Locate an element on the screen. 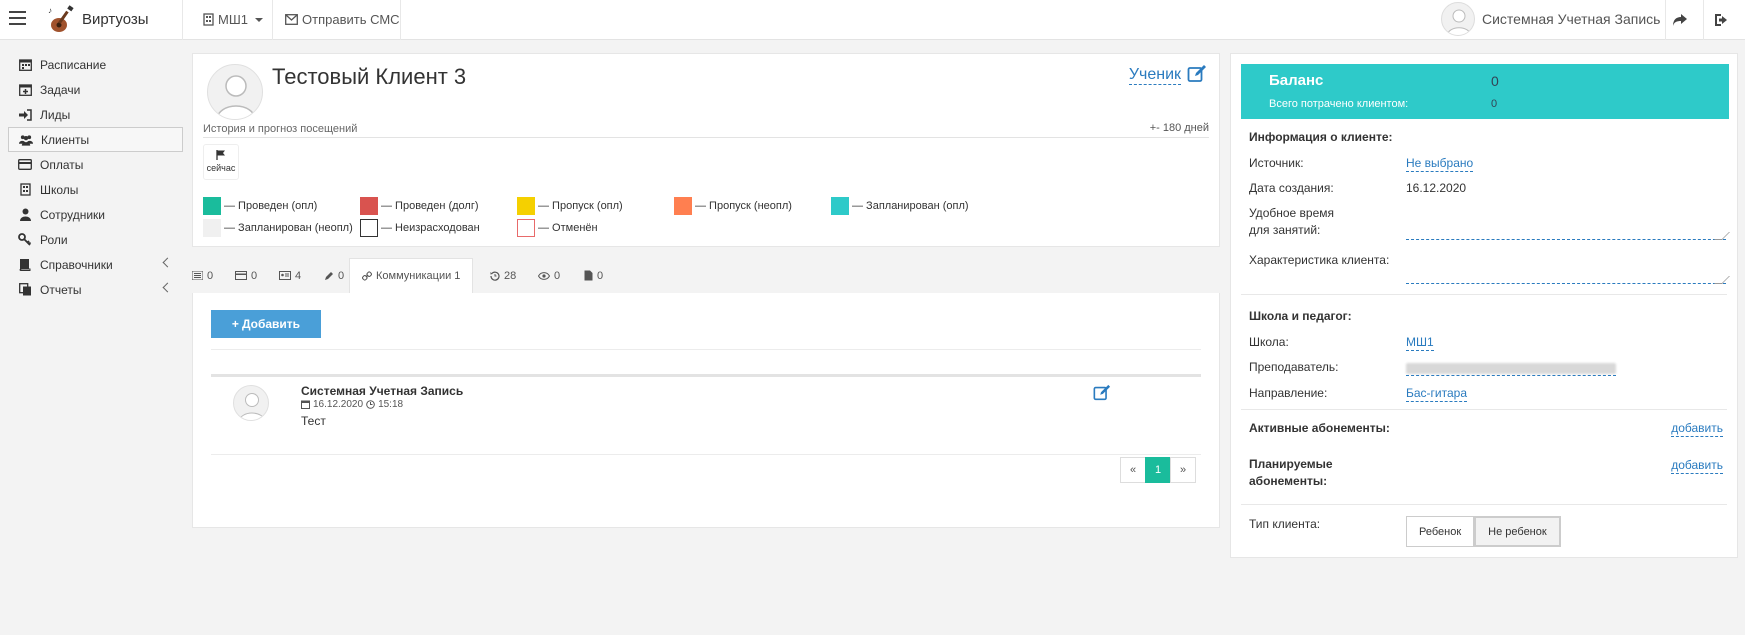 The height and width of the screenshot is (635, 1745). sidebar-item-label: Расписание is located at coordinates (73, 64).